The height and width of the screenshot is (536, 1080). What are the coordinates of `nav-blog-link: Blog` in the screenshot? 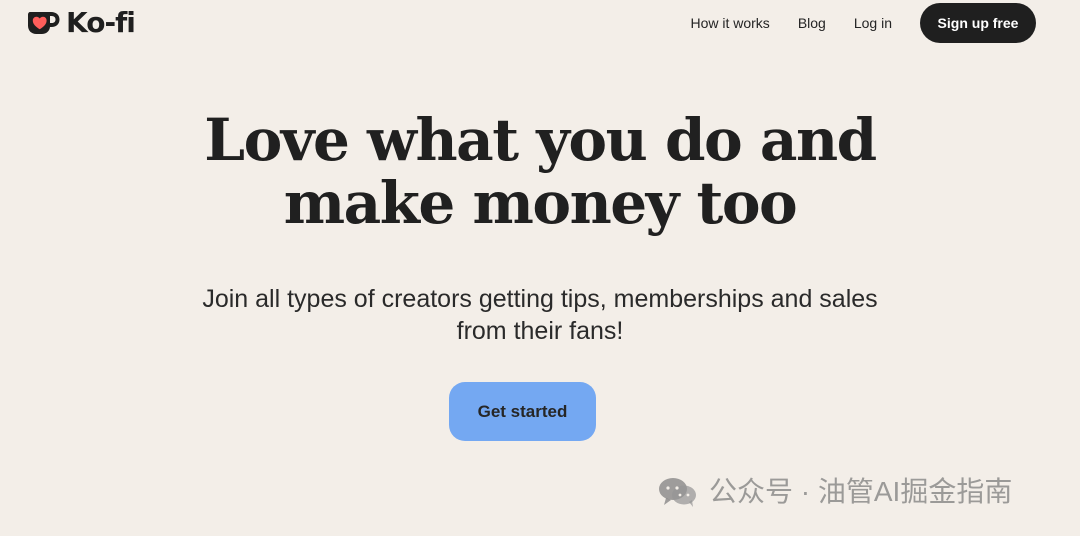 It's located at (812, 23).